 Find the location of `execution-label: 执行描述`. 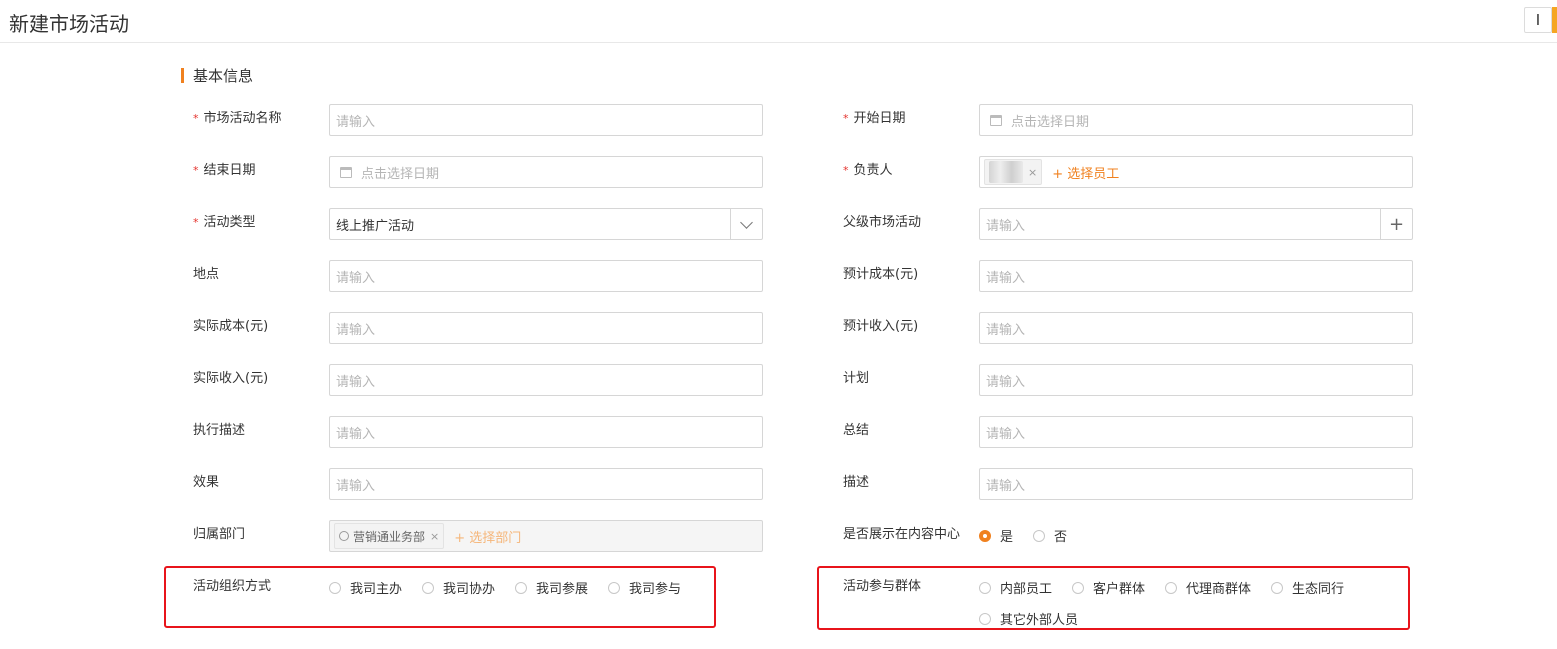

execution-label: 执行描述 is located at coordinates (219, 430).